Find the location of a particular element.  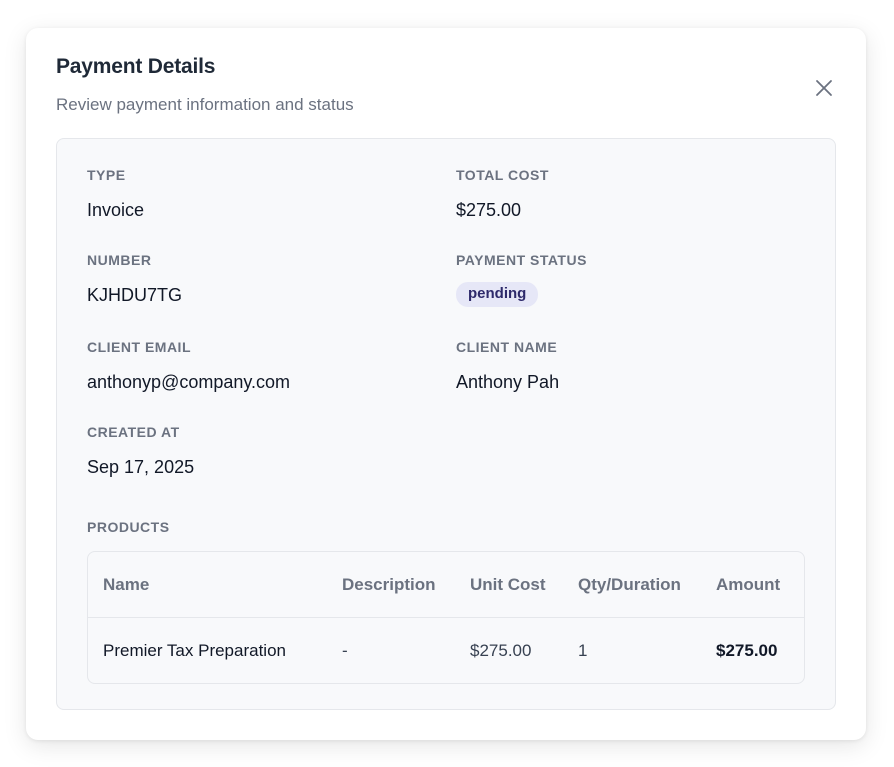

column-header-unit-cost: Unit Cost is located at coordinates (508, 584).